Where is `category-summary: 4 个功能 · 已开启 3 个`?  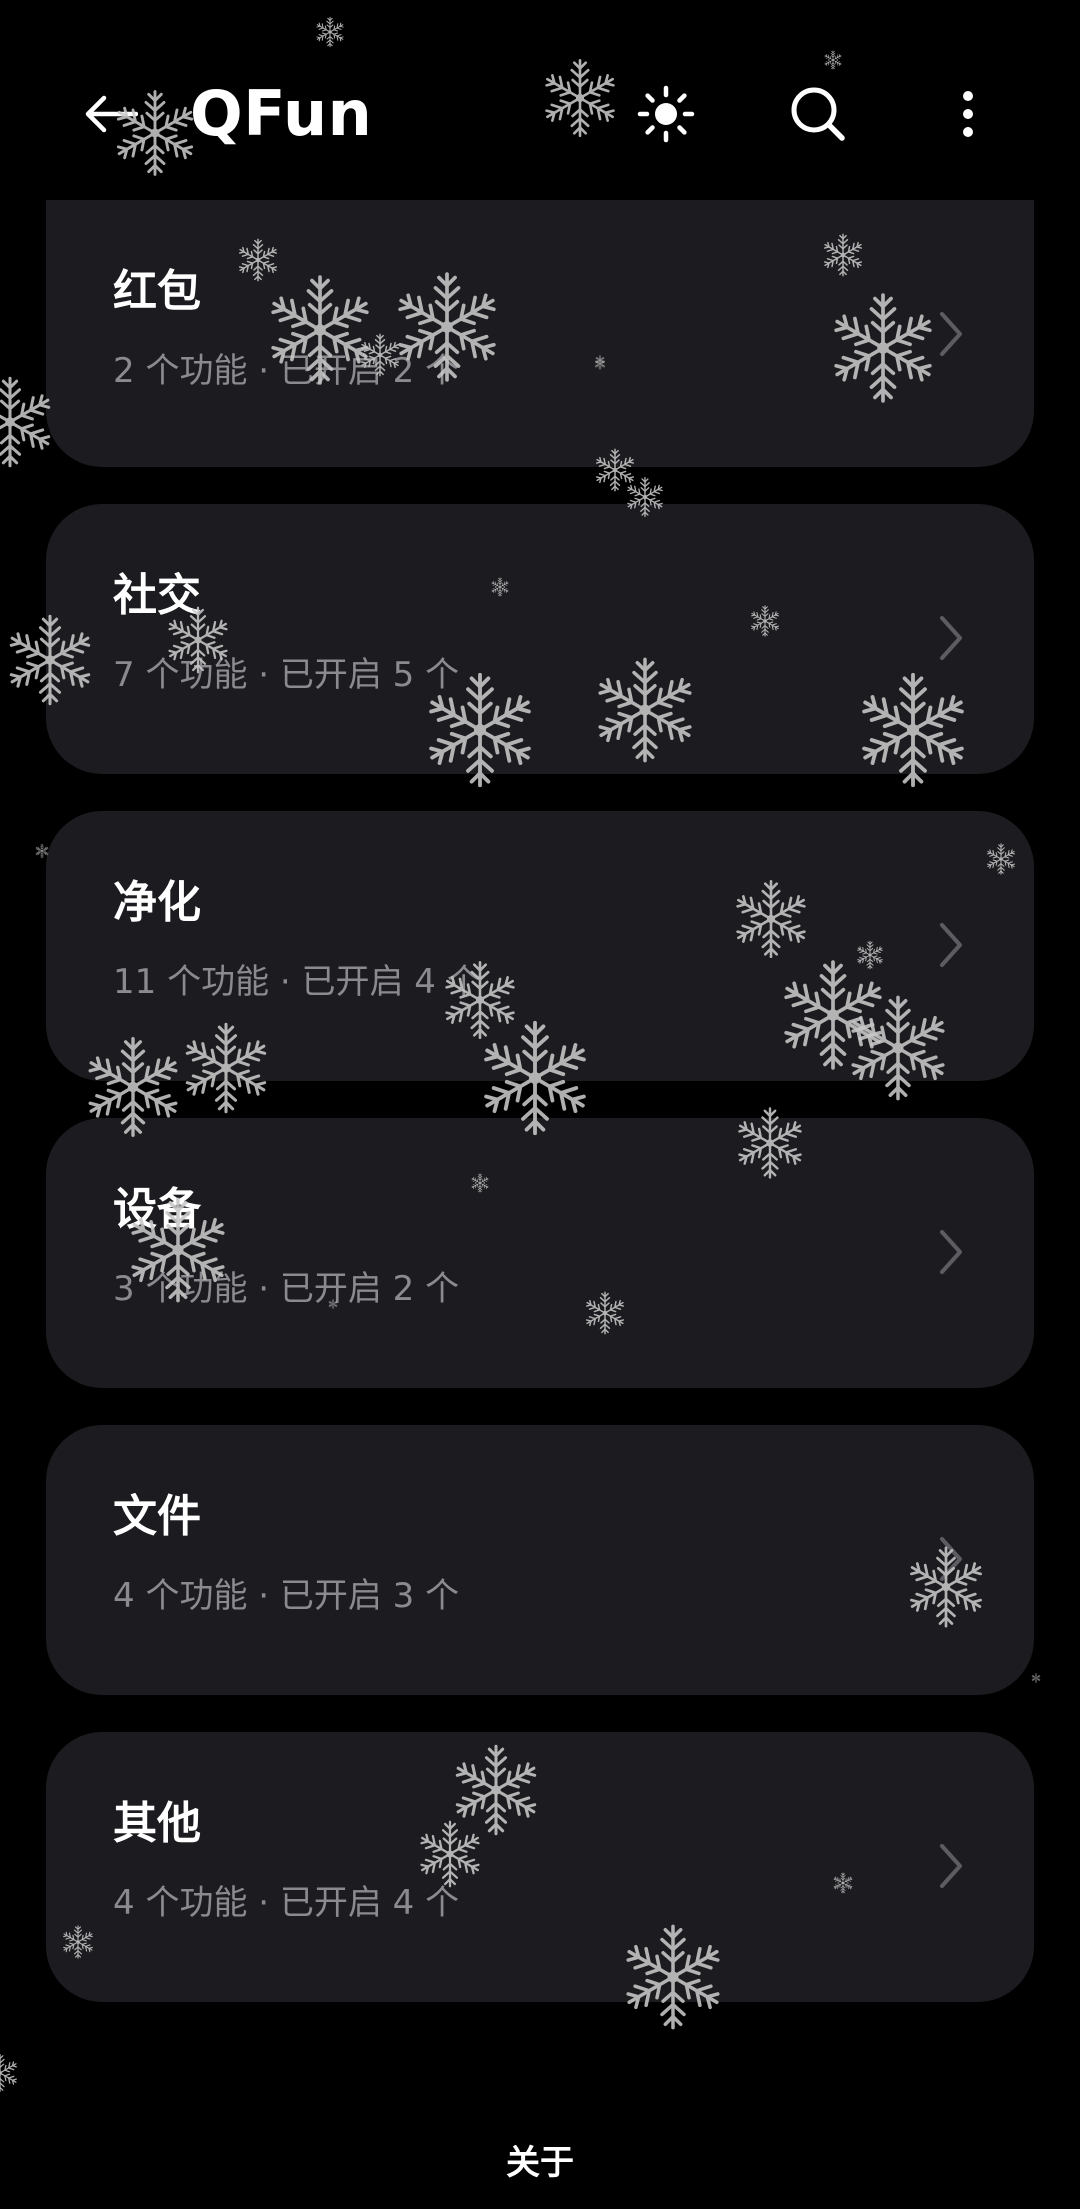 category-summary: 4 个功能 · 已开启 3 个 is located at coordinates (286, 1596).